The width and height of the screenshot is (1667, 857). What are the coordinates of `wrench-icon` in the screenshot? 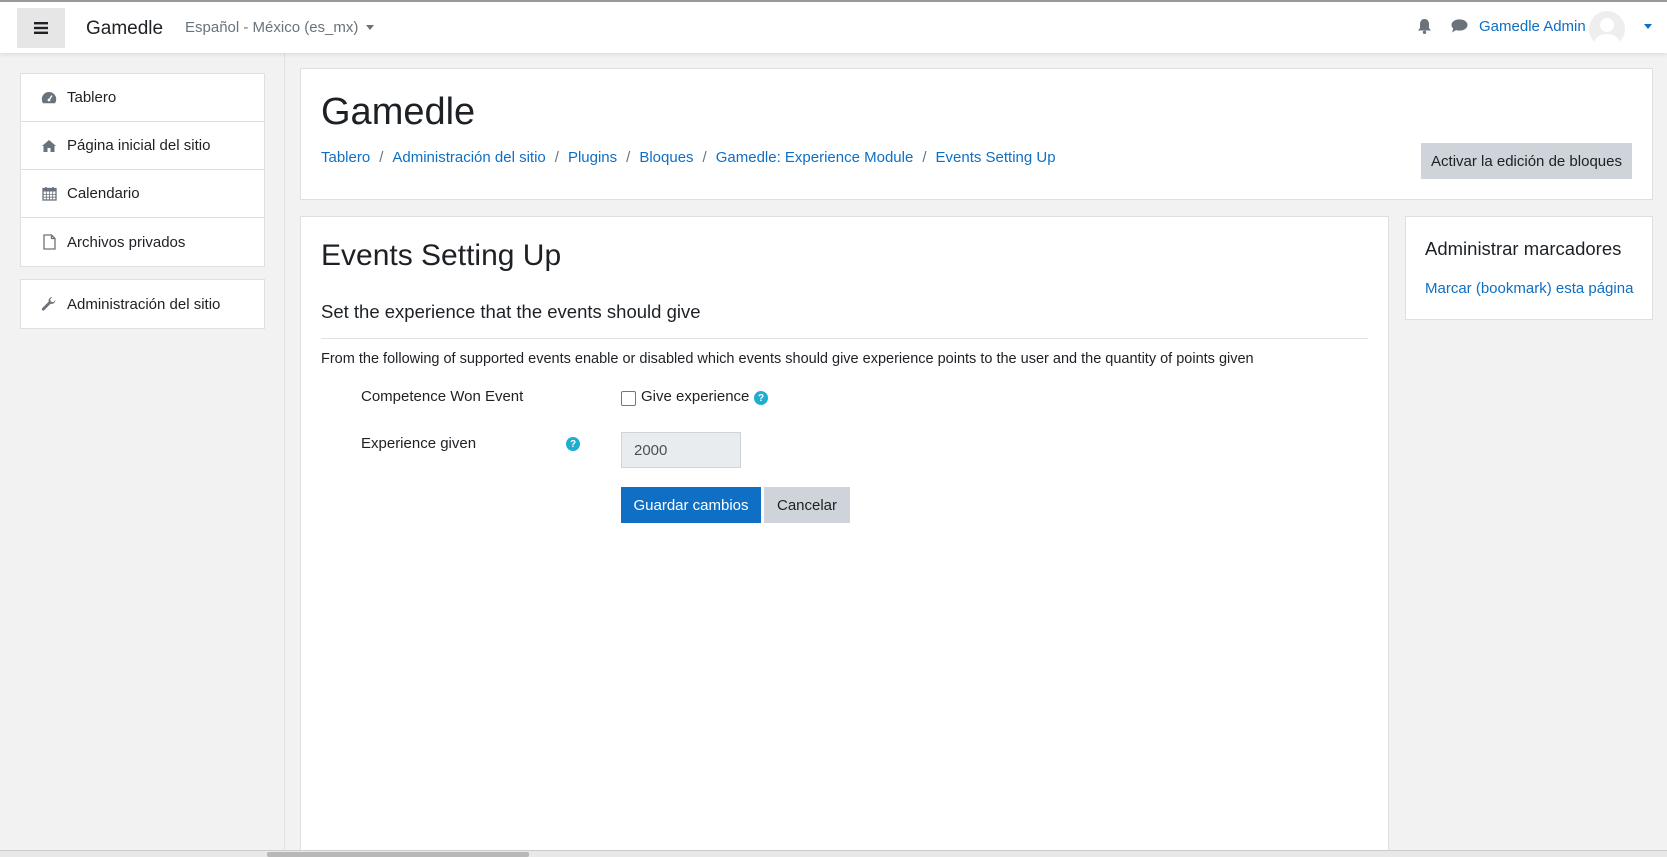 It's located at (49, 304).